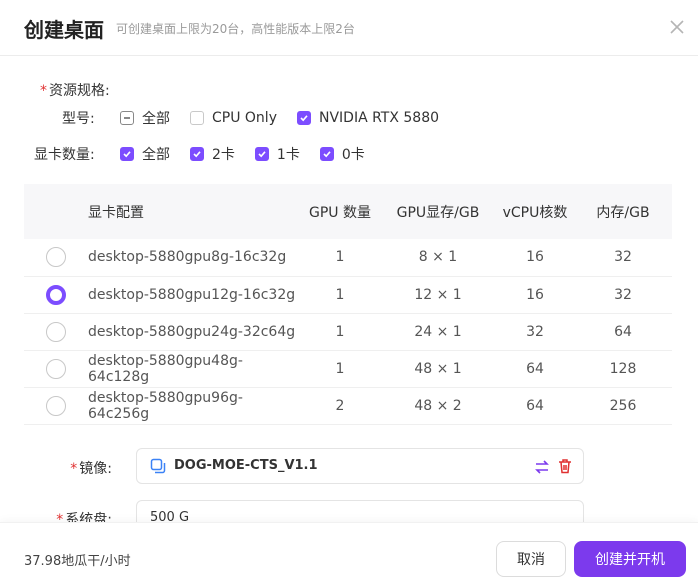 The width and height of the screenshot is (698, 580). Describe the element at coordinates (438, 295) in the screenshot. I see `vram-cell: 12 × 1` at that location.